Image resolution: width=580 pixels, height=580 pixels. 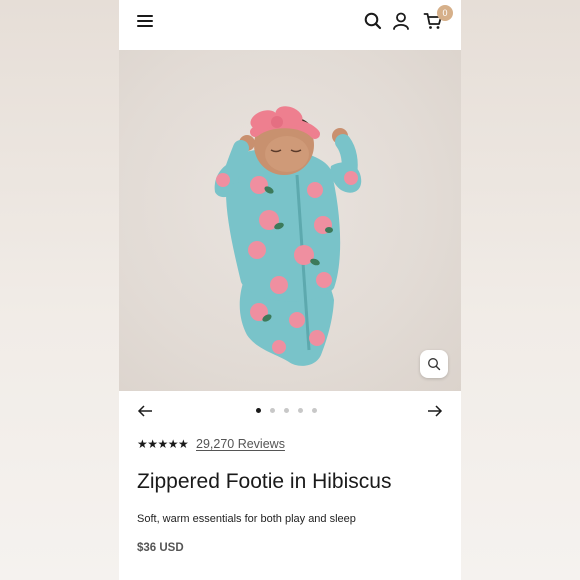 What do you see at coordinates (290, 411) in the screenshot?
I see `gallery-navigation` at bounding box center [290, 411].